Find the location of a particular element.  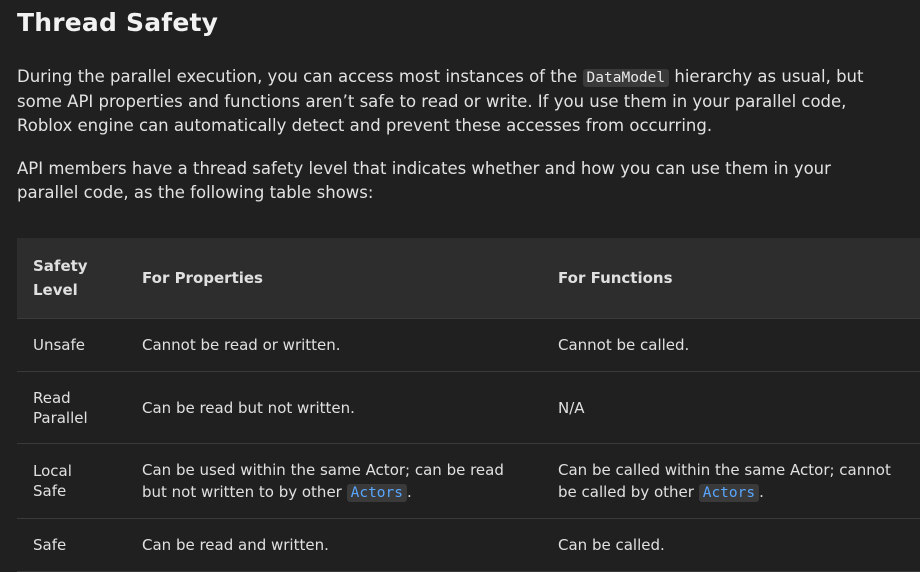

cell-level: Unsafe is located at coordinates (71, 345).